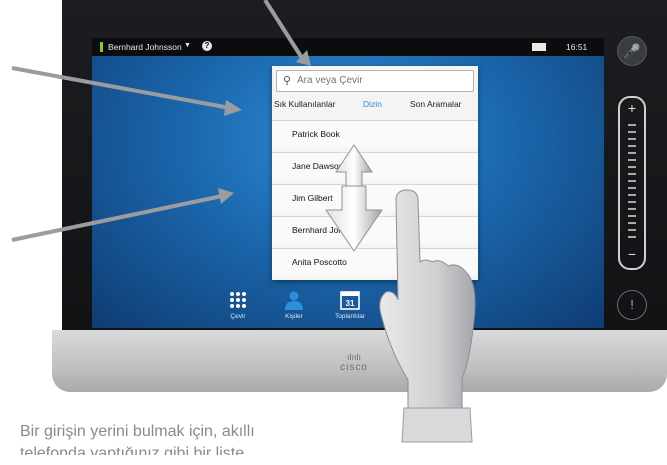 Image resolution: width=667 pixels, height=465 pixels. I want to click on caption-line-1: Bir girişin yerini bulmak için, akıllı, so click(137, 431).